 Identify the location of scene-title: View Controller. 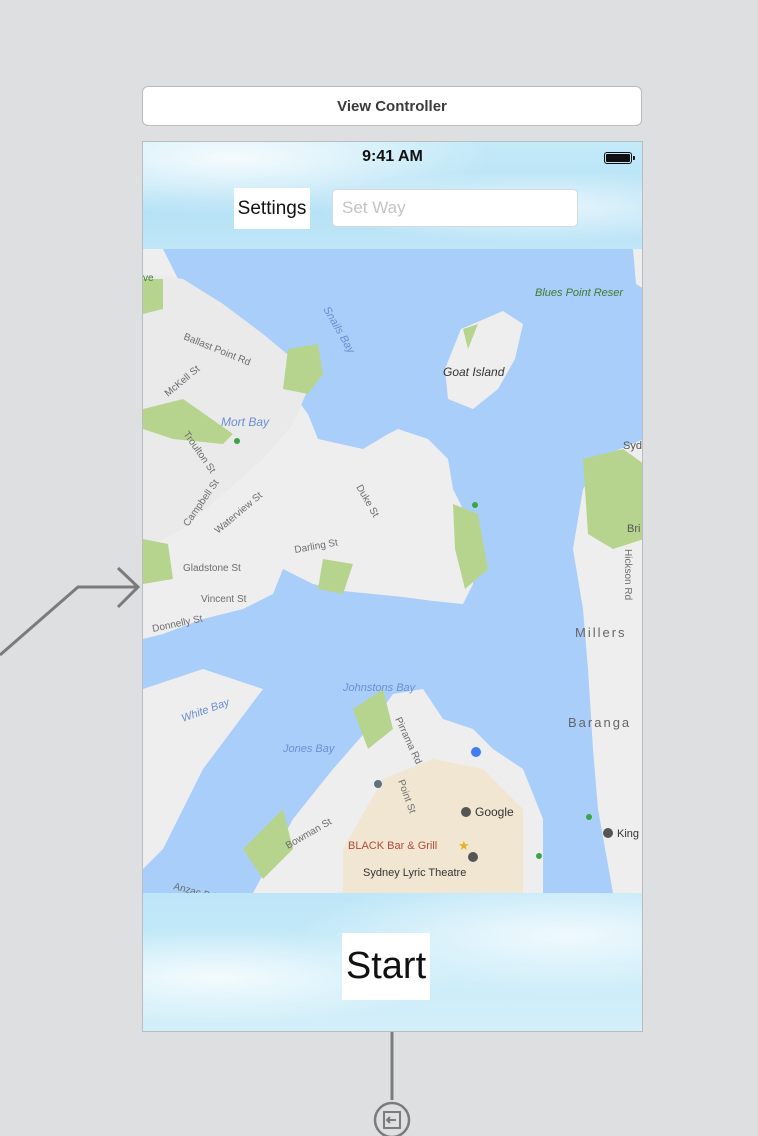
(392, 106).